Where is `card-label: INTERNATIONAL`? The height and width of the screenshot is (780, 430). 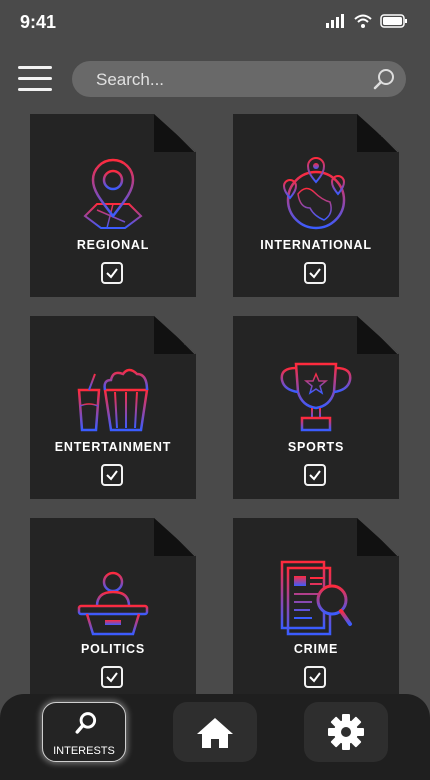 card-label: INTERNATIONAL is located at coordinates (316, 245).